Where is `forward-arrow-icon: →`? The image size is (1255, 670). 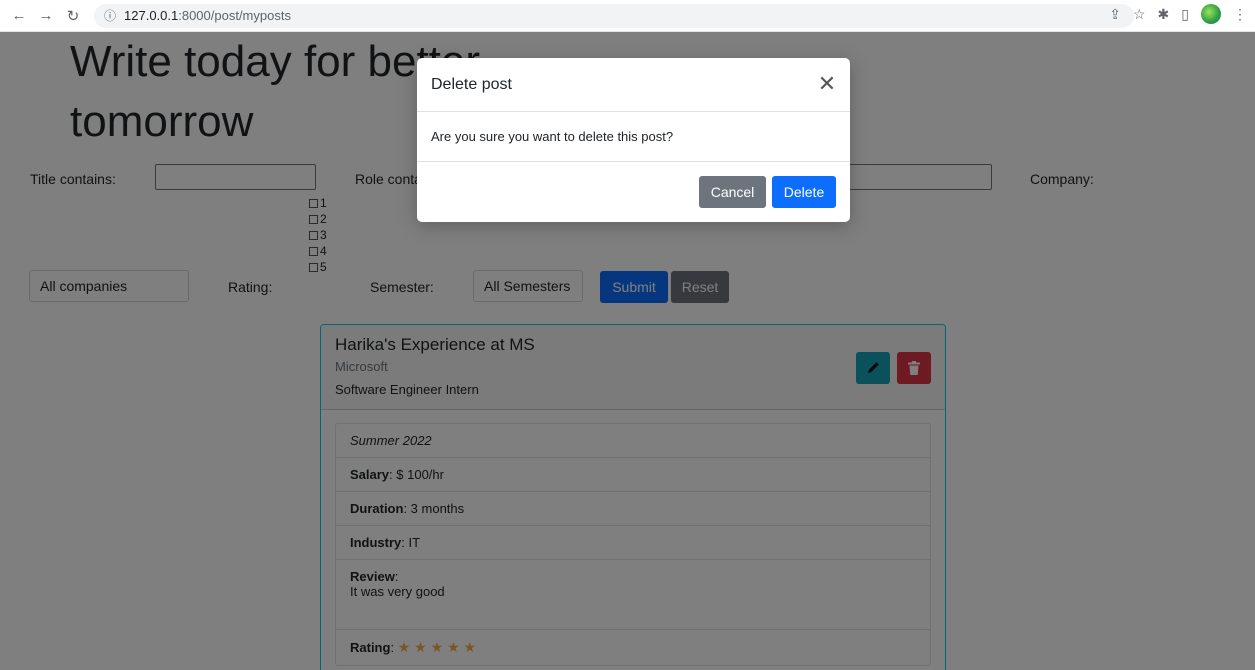
forward-arrow-icon: → is located at coordinates (46, 16).